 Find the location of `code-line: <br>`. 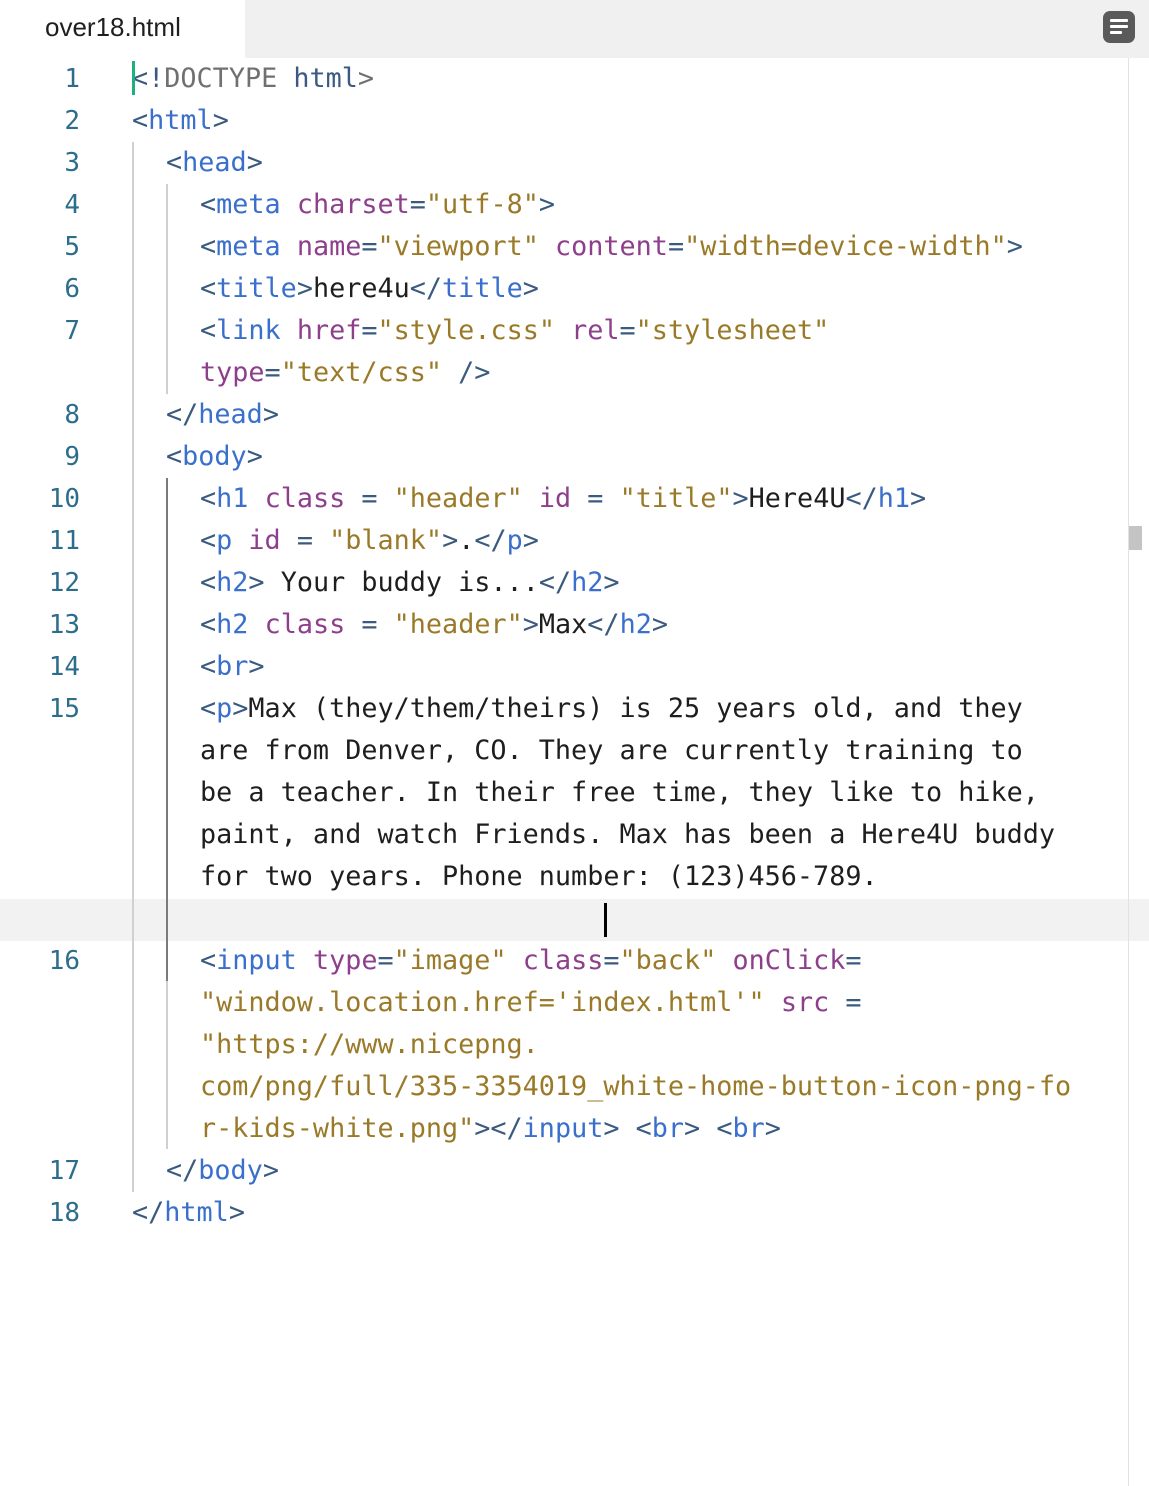

code-line: <br> is located at coordinates (232, 667).